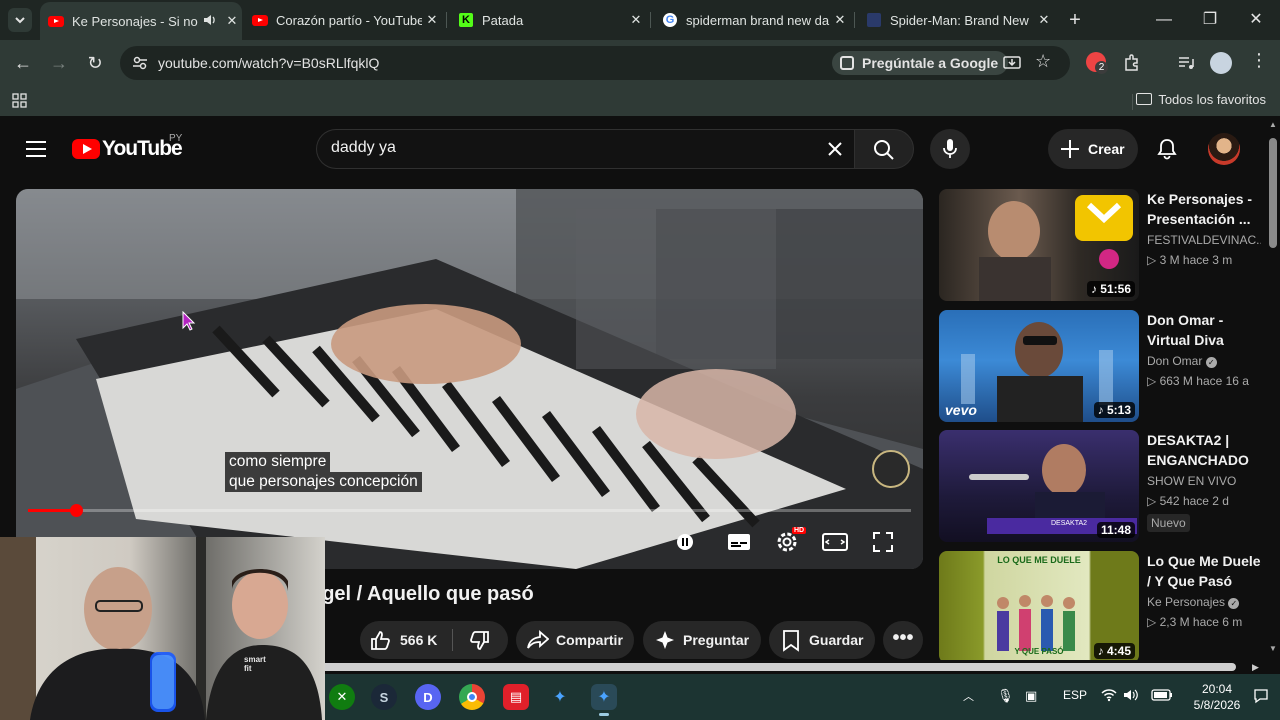 This screenshot has width=1280, height=720. I want to click on steam-icon: S, so click(384, 697).